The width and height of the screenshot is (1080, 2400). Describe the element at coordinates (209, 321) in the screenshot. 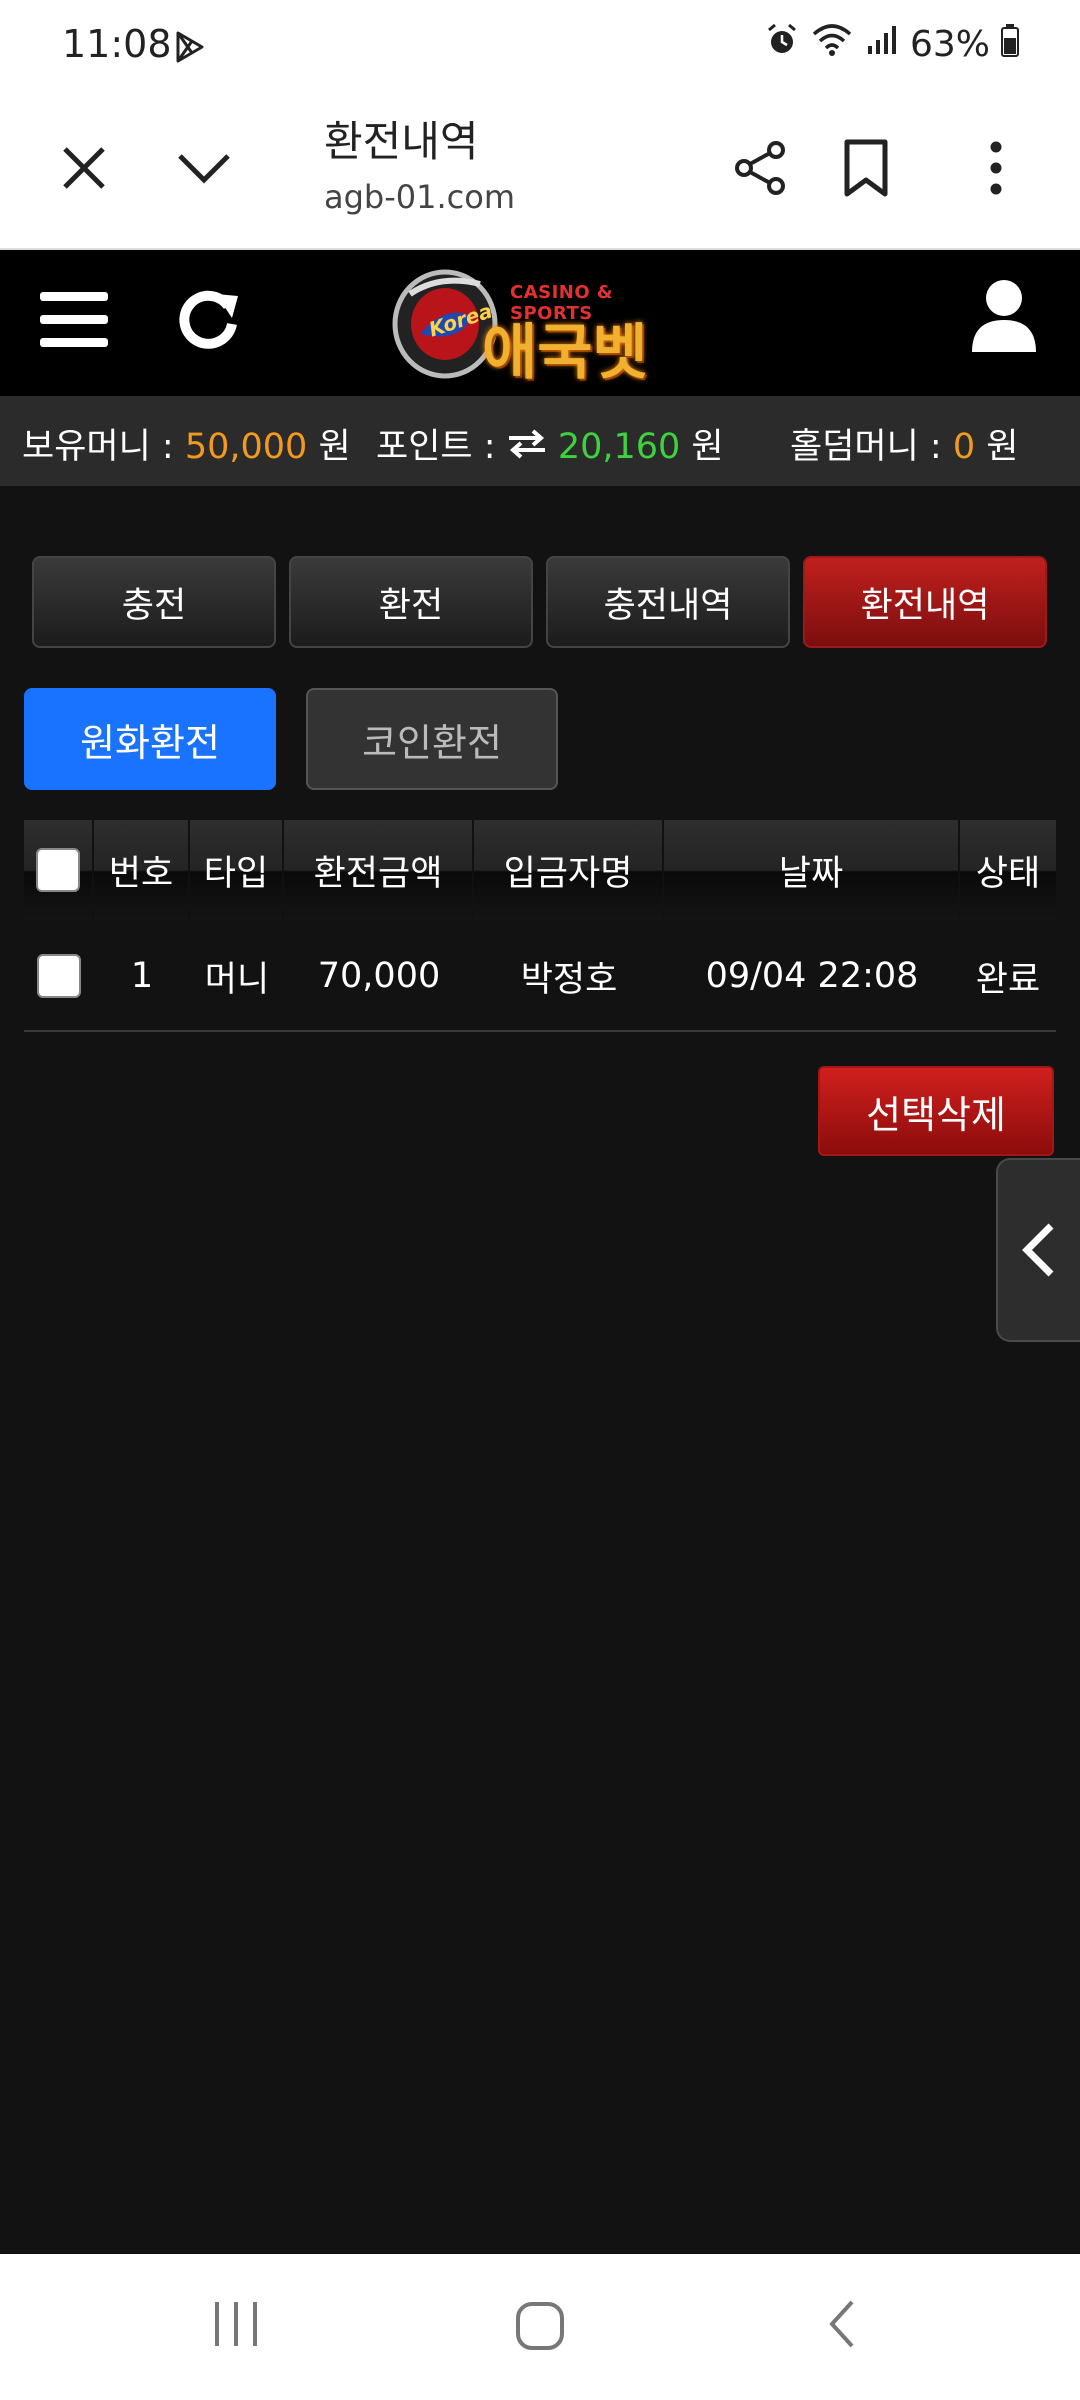

I see `refresh-icon` at that location.